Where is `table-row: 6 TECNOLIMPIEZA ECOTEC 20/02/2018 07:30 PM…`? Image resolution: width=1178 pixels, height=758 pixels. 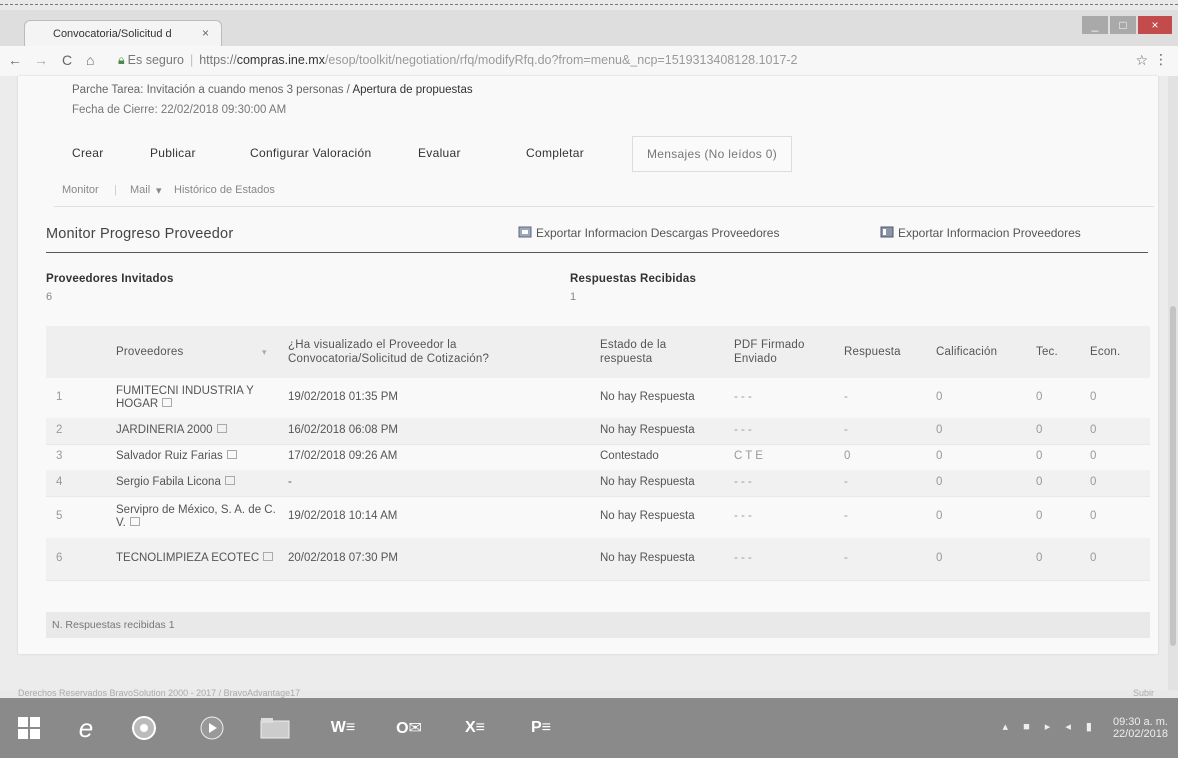
table-row: 6 TECNOLIMPIEZA ECOTEC 20/02/2018 07:30 PM… is located at coordinates (598, 559).